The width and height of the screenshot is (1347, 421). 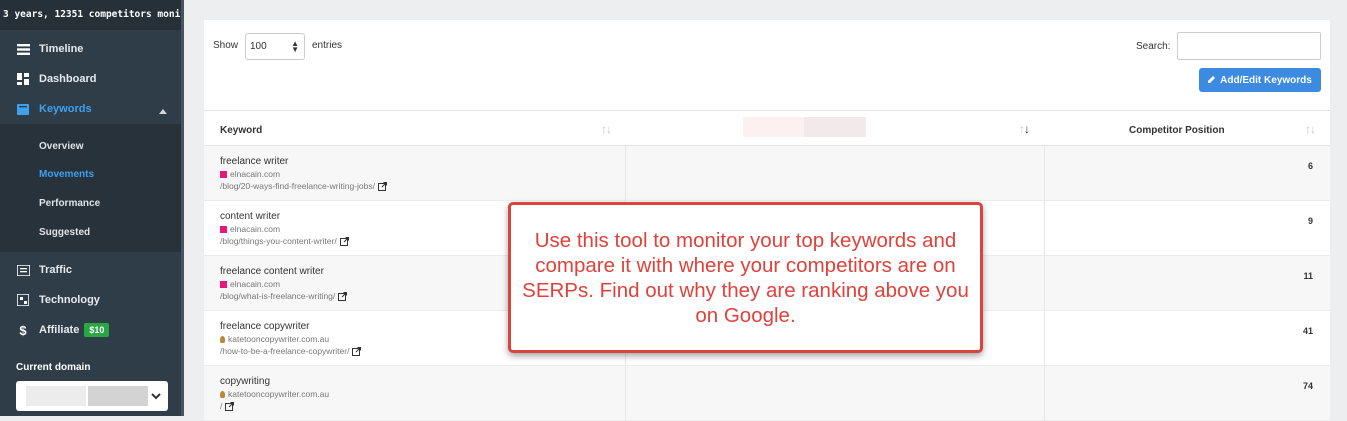 I want to click on sidebar-divider, so click(x=182, y=208).